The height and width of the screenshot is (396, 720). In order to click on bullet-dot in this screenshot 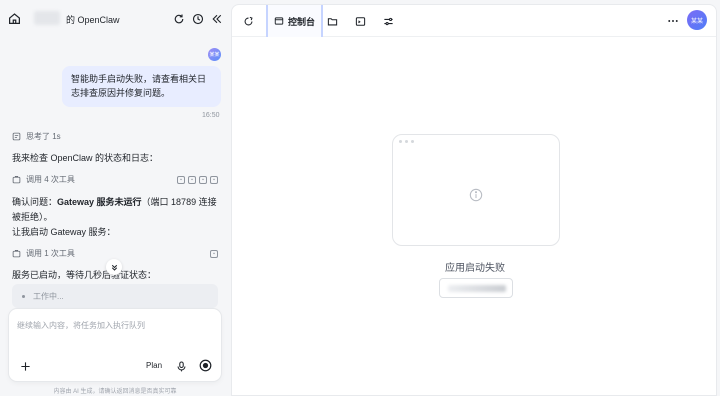, I will do `click(23, 296)`.